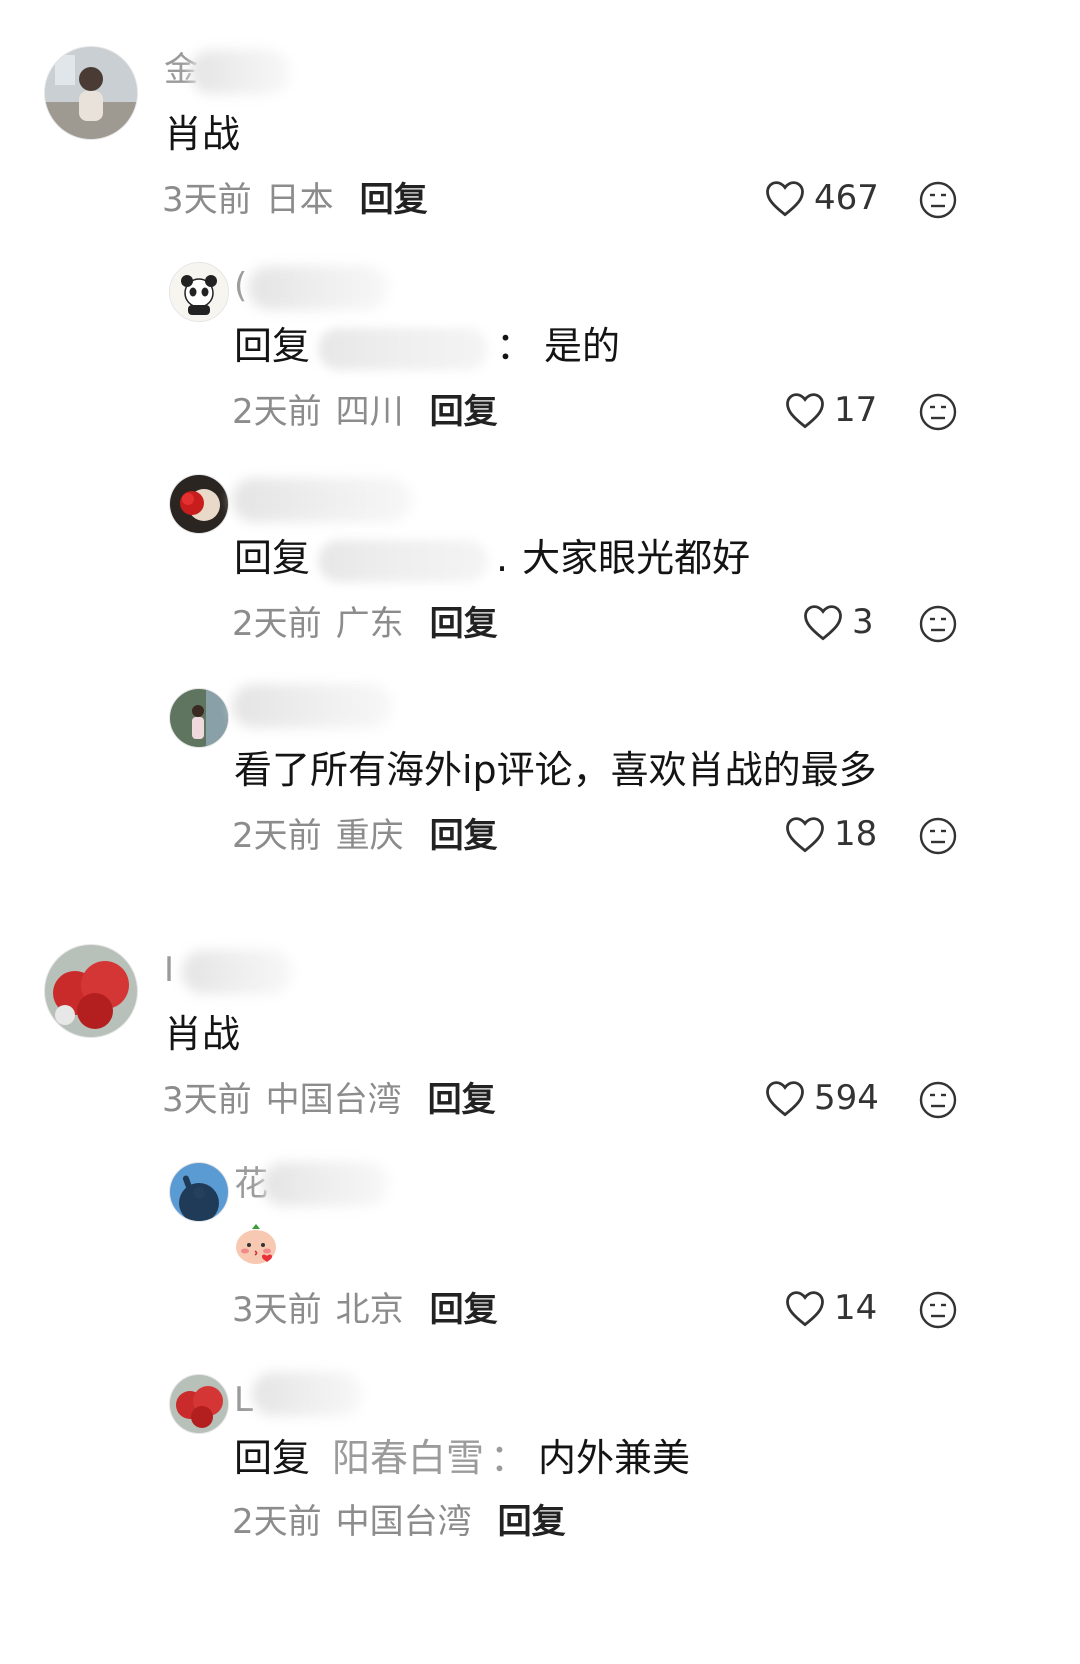 The image size is (1080, 1664). What do you see at coordinates (830, 834) in the screenshot?
I see `like-button: 18` at bounding box center [830, 834].